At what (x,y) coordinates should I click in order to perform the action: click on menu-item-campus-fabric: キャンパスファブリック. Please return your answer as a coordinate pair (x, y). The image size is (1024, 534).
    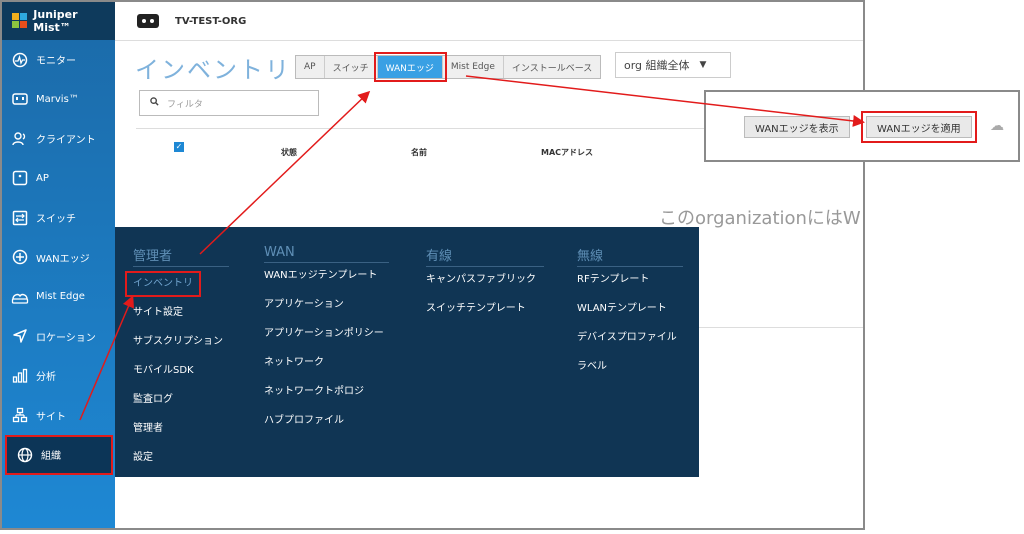
    Looking at the image, I should click on (485, 285).